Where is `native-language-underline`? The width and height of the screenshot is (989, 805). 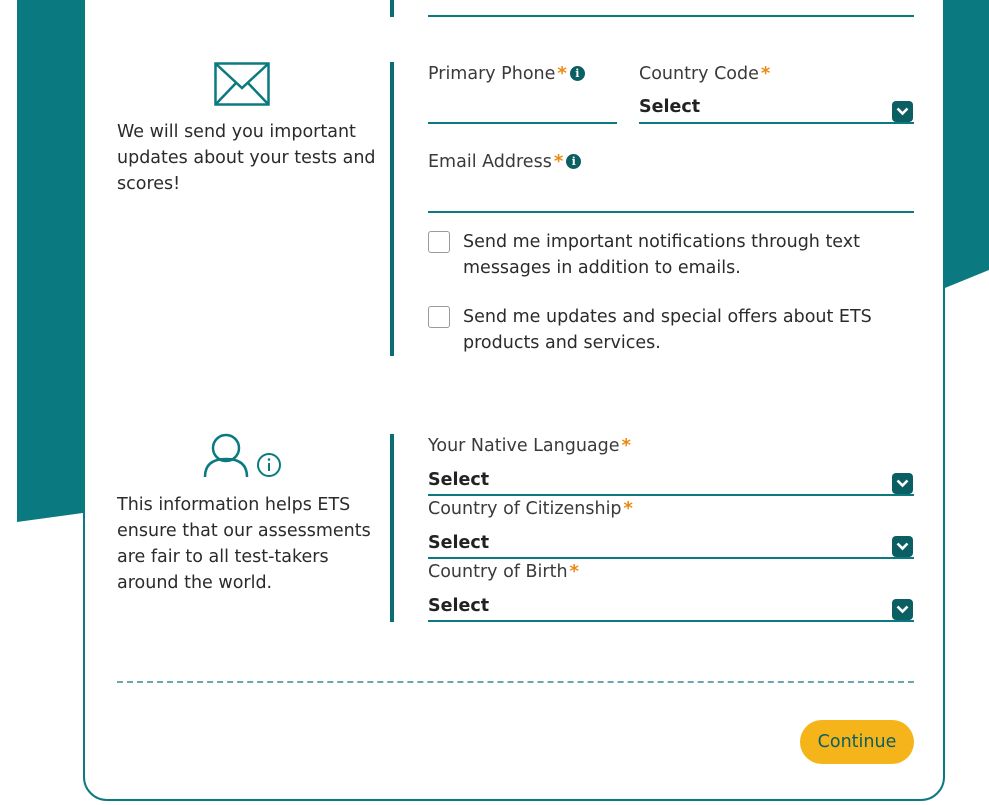
native-language-underline is located at coordinates (671, 495).